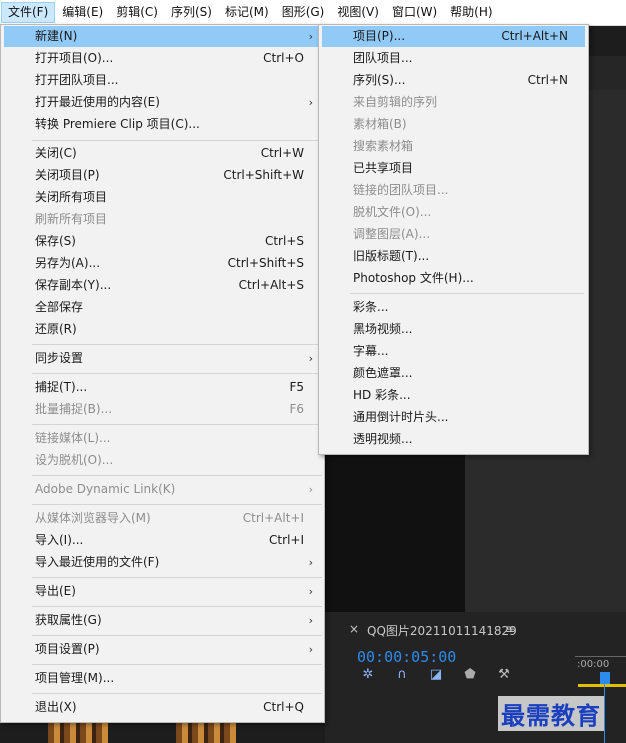 The width and height of the screenshot is (626, 743). Describe the element at coordinates (453, 124) in the screenshot. I see `submenu-item-bin: 素材箱(B)` at that location.